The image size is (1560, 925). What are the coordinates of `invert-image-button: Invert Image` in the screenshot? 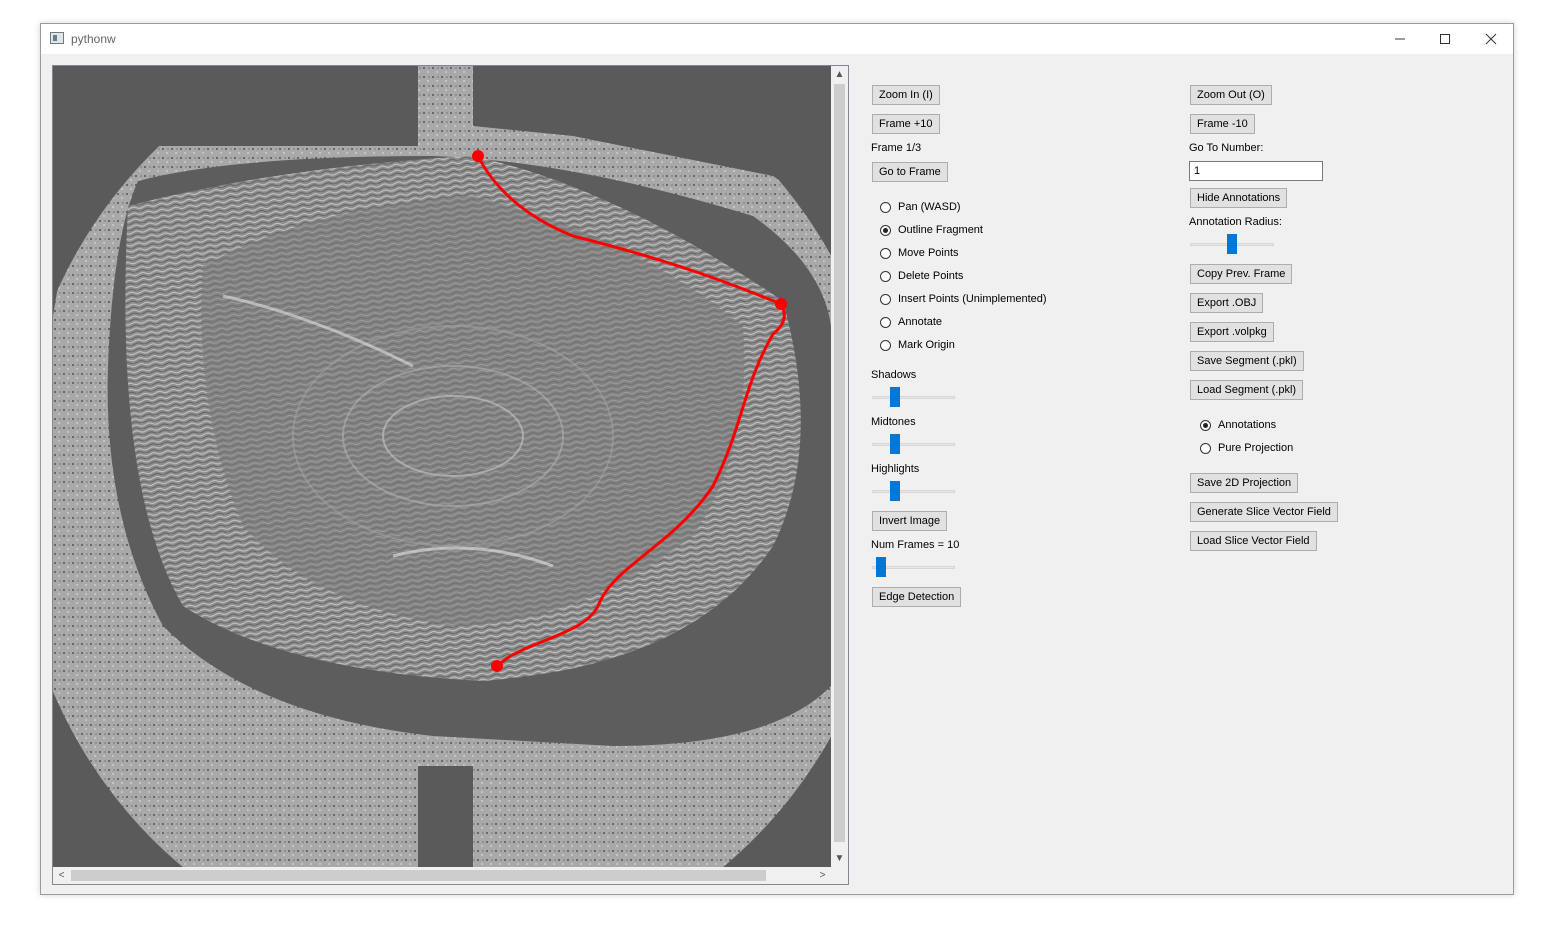 It's located at (910, 521).